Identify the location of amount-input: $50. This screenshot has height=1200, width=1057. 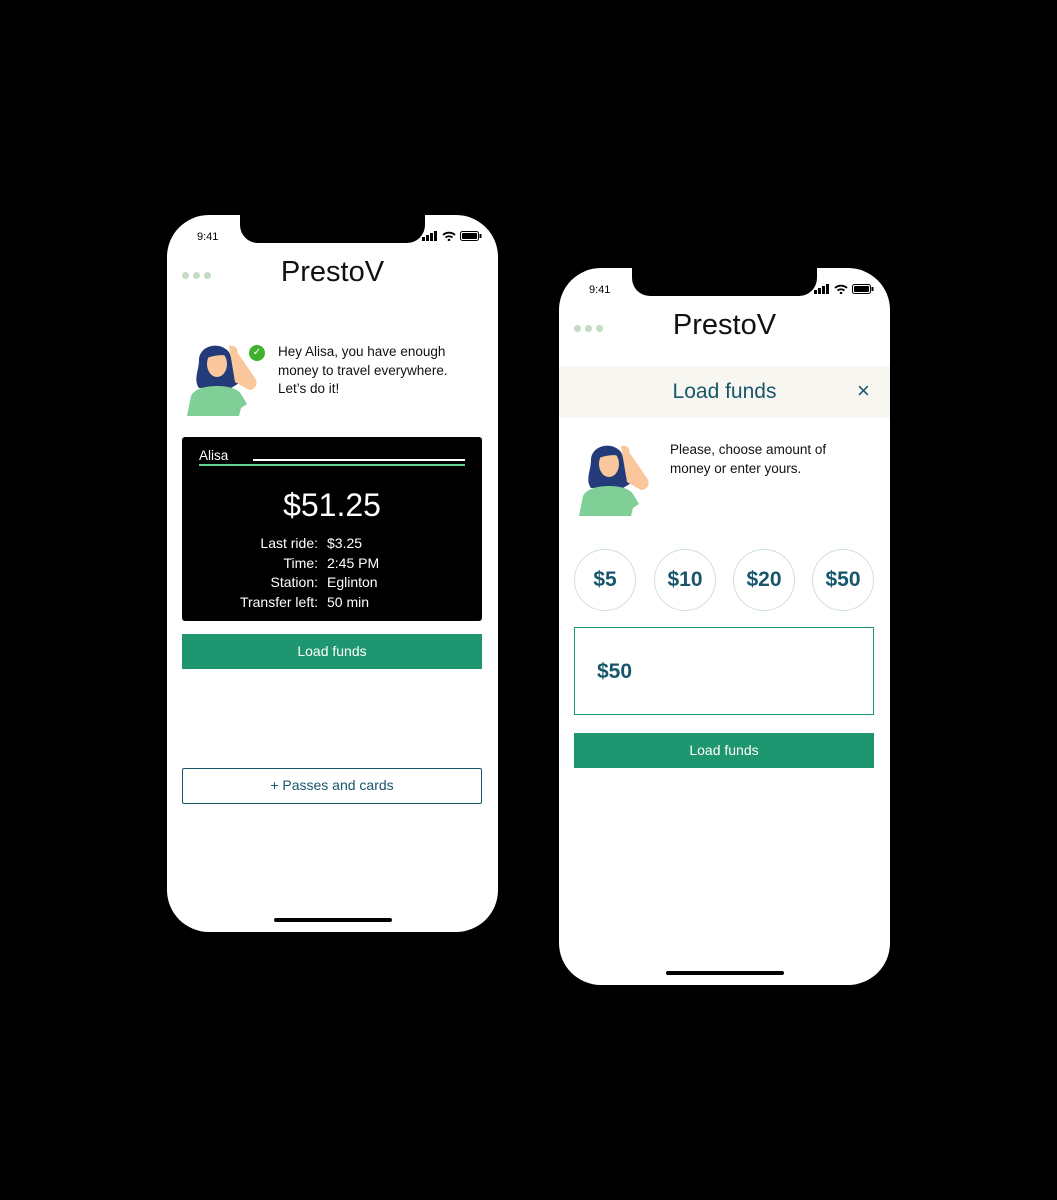
(724, 671).